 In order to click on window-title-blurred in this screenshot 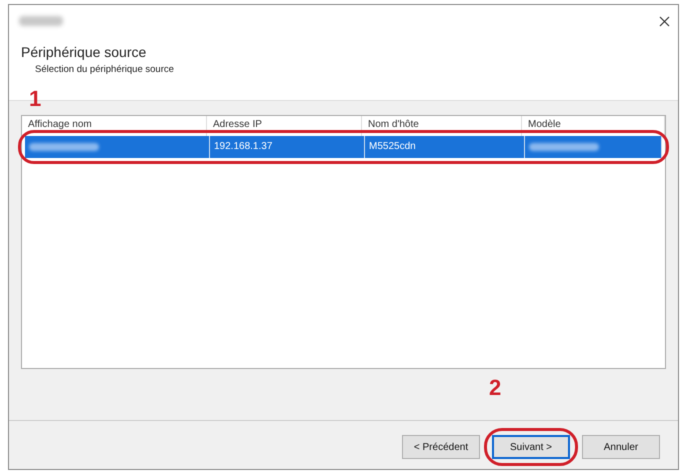, I will do `click(41, 21)`.